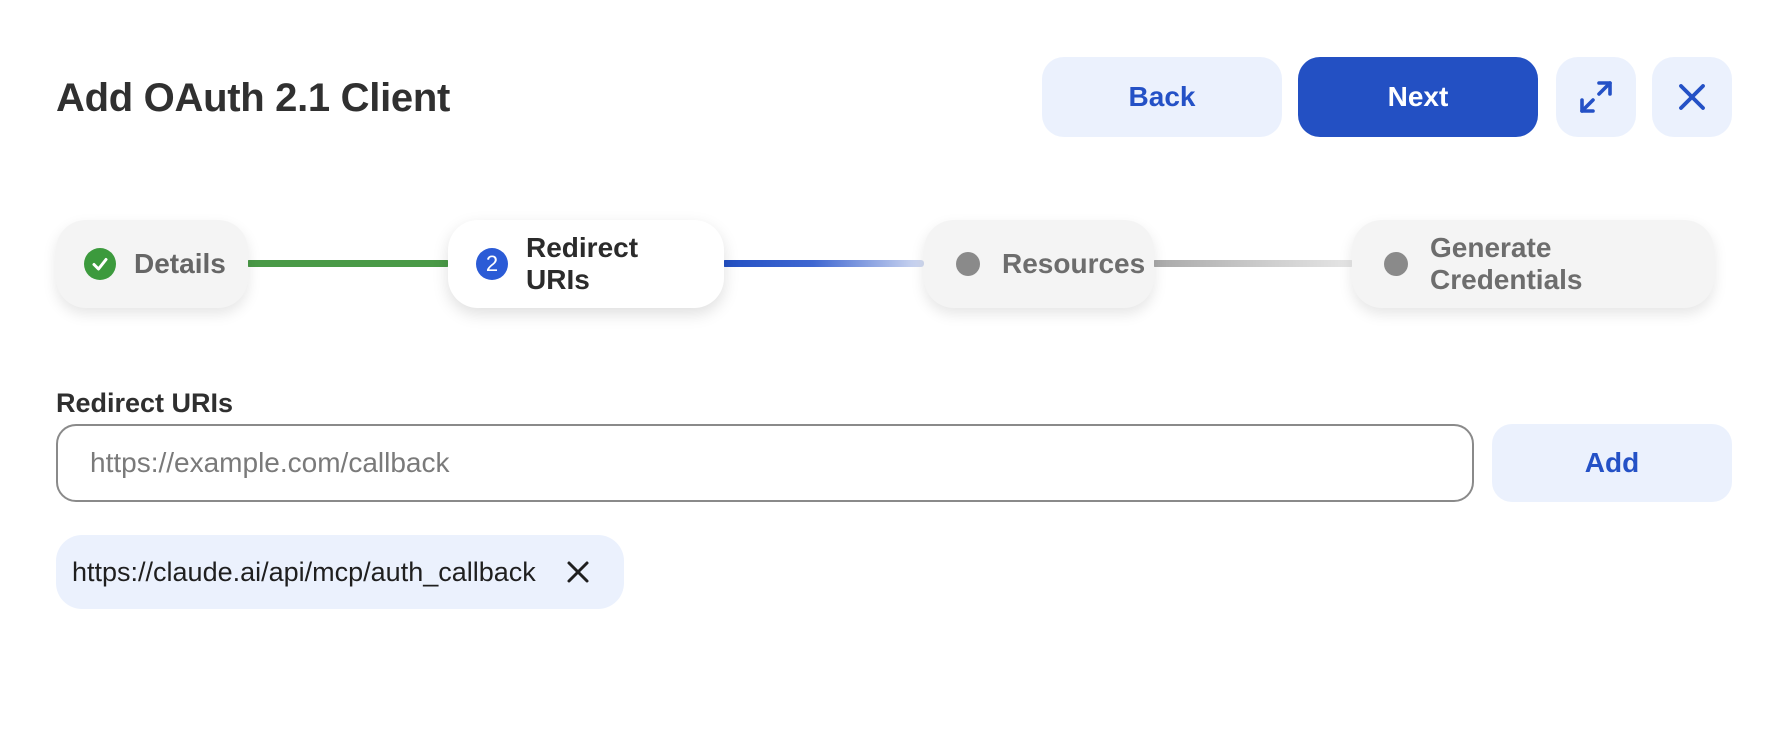  I want to click on step-connector-active, so click(823, 263).